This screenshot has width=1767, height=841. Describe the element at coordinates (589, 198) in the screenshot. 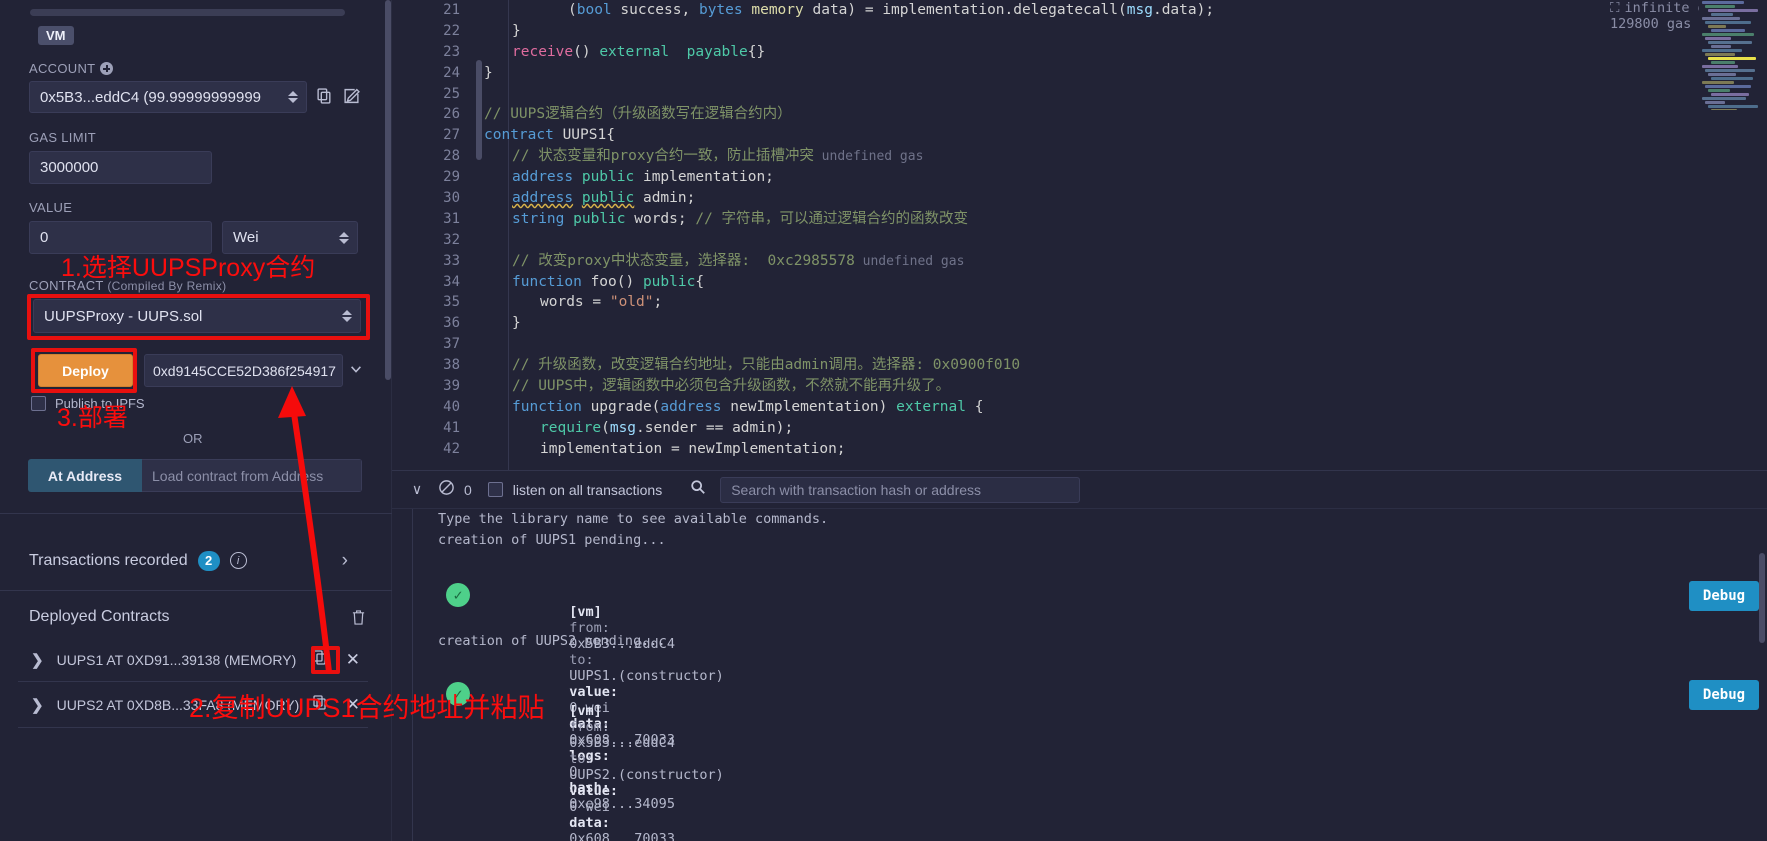

I see `code-text: address public admin;` at that location.